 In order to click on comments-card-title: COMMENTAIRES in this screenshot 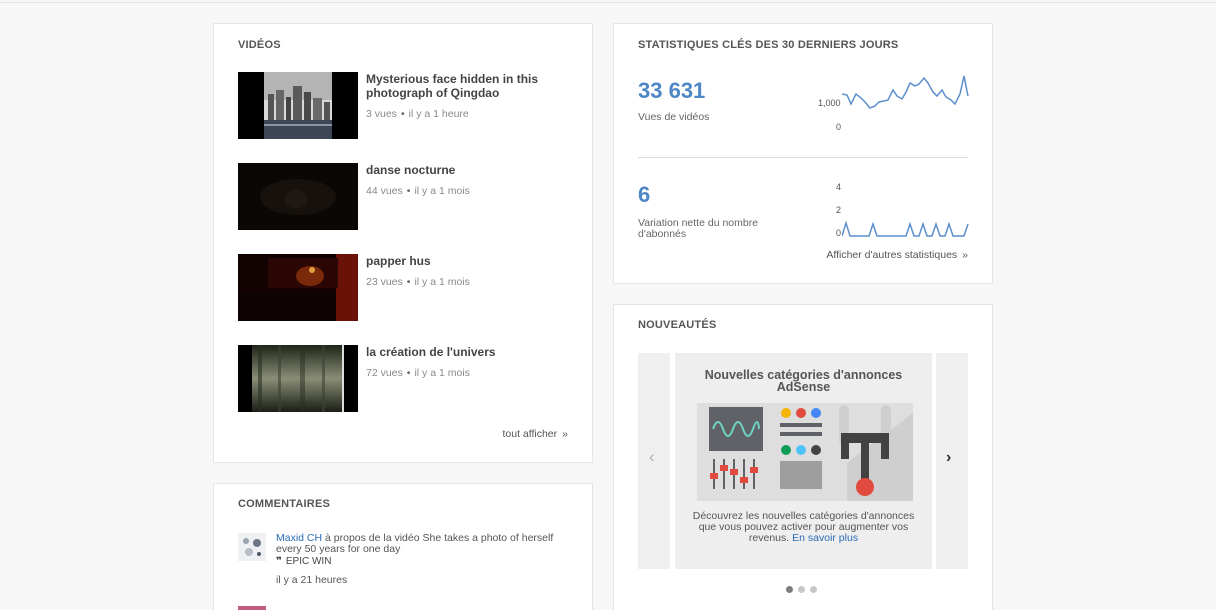, I will do `click(284, 504)`.